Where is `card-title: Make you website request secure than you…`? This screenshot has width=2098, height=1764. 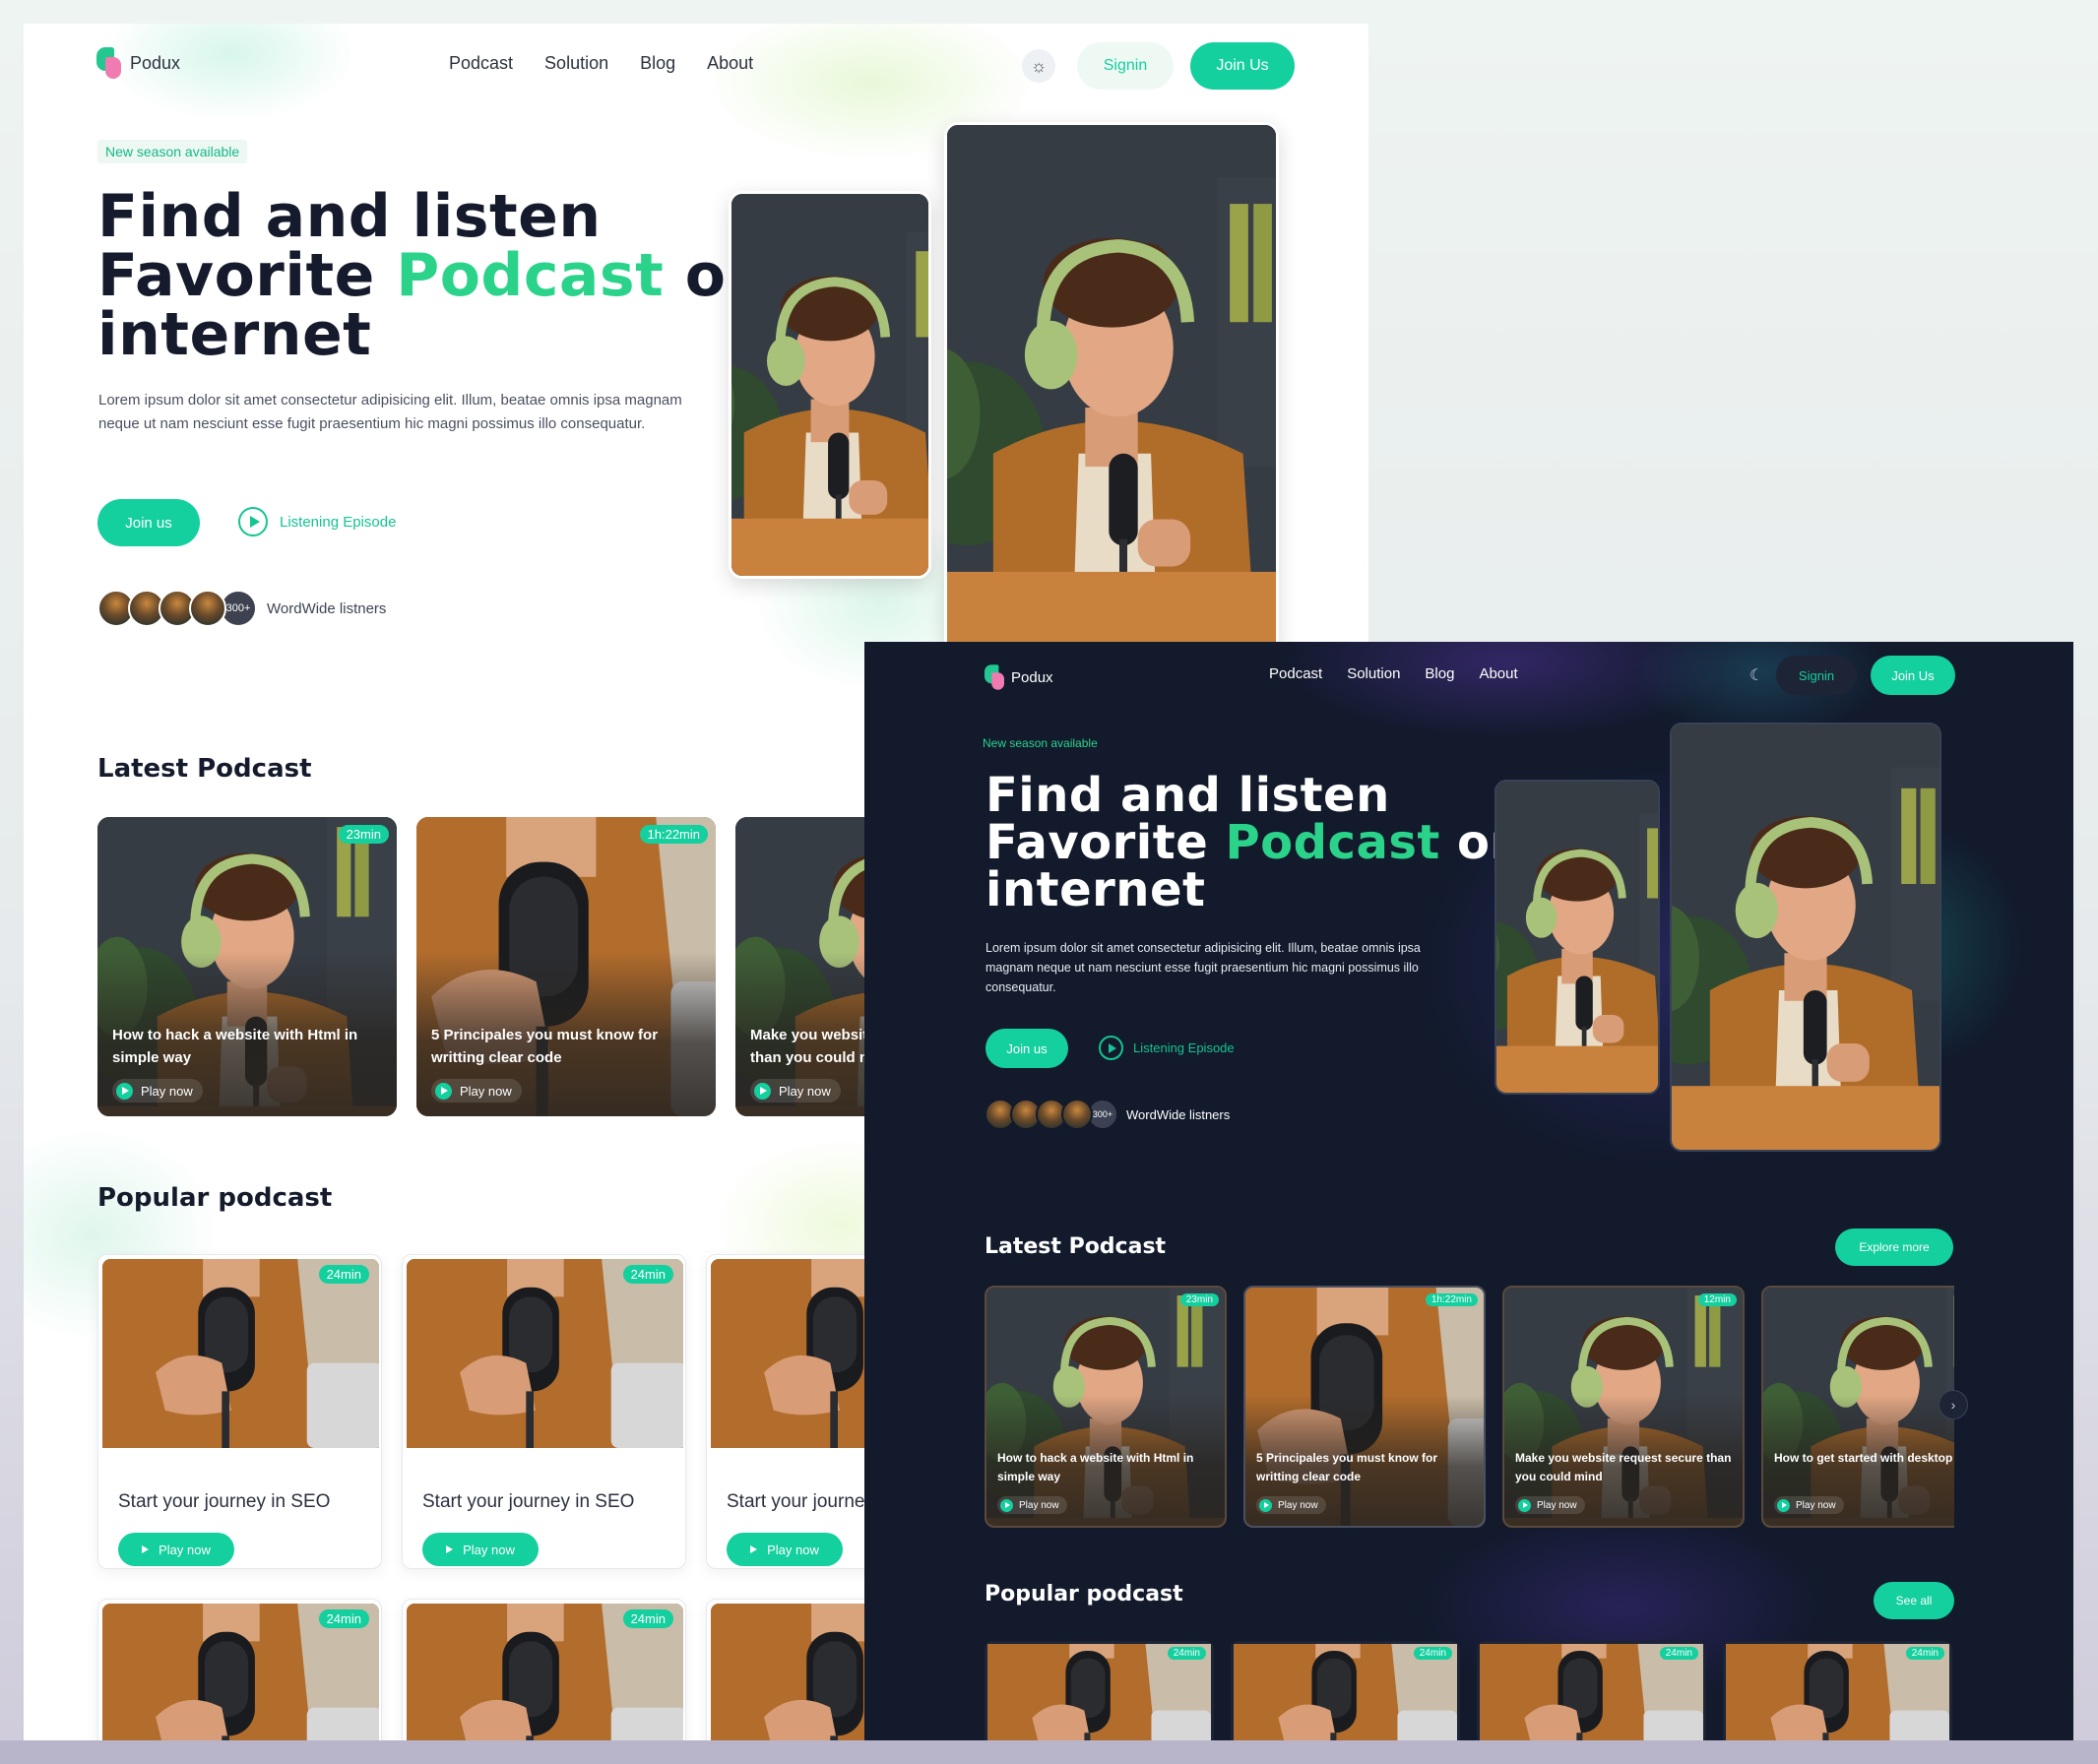
card-title: Make you website request secure than you… is located at coordinates (1624, 1467).